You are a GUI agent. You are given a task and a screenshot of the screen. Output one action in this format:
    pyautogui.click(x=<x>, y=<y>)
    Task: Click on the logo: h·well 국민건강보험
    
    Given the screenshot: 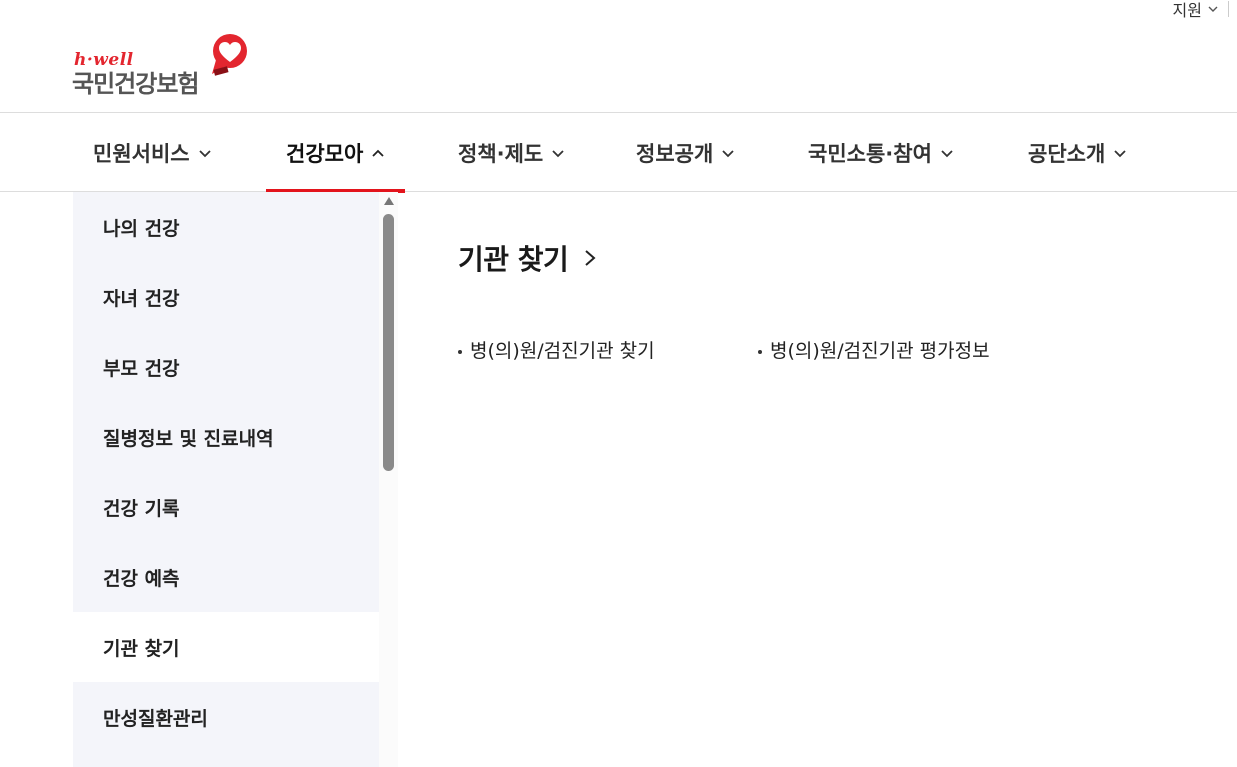 What is the action you would take?
    pyautogui.click(x=162, y=65)
    